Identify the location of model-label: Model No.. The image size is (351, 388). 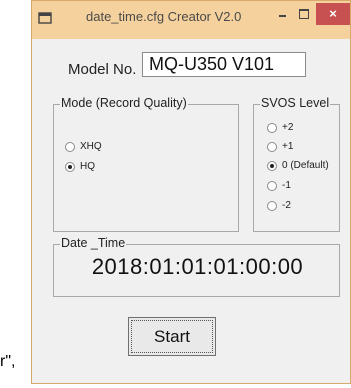
(102, 69).